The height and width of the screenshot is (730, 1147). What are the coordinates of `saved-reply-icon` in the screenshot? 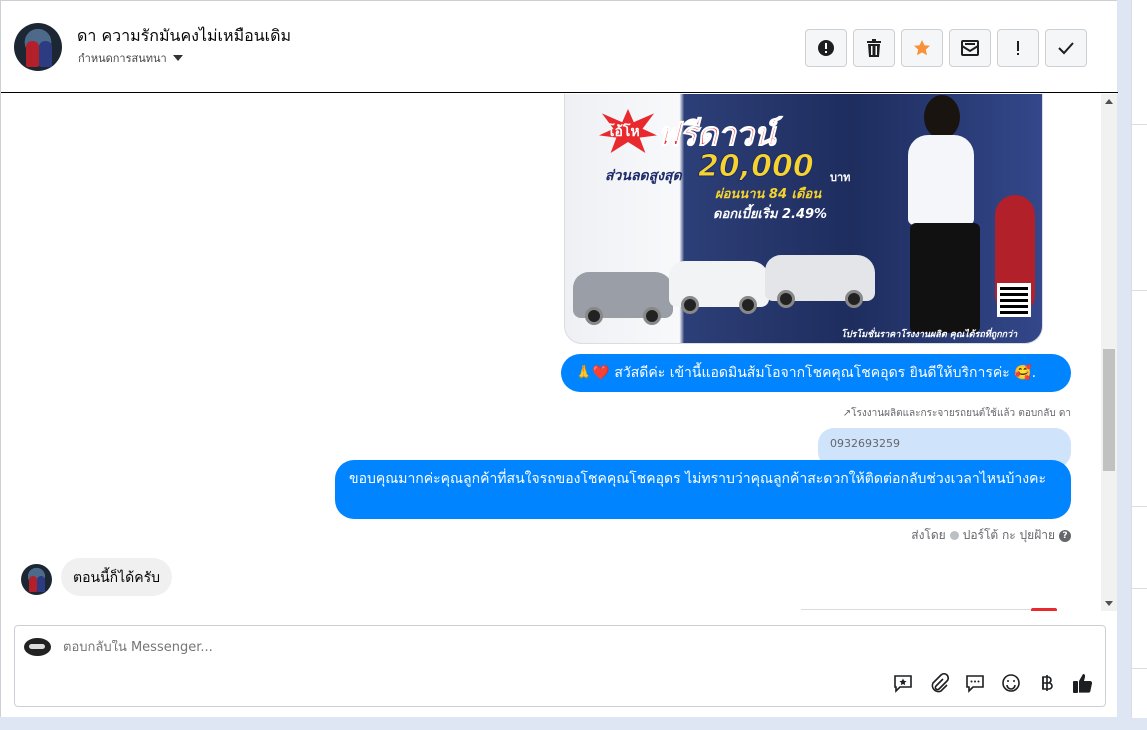 It's located at (903, 684).